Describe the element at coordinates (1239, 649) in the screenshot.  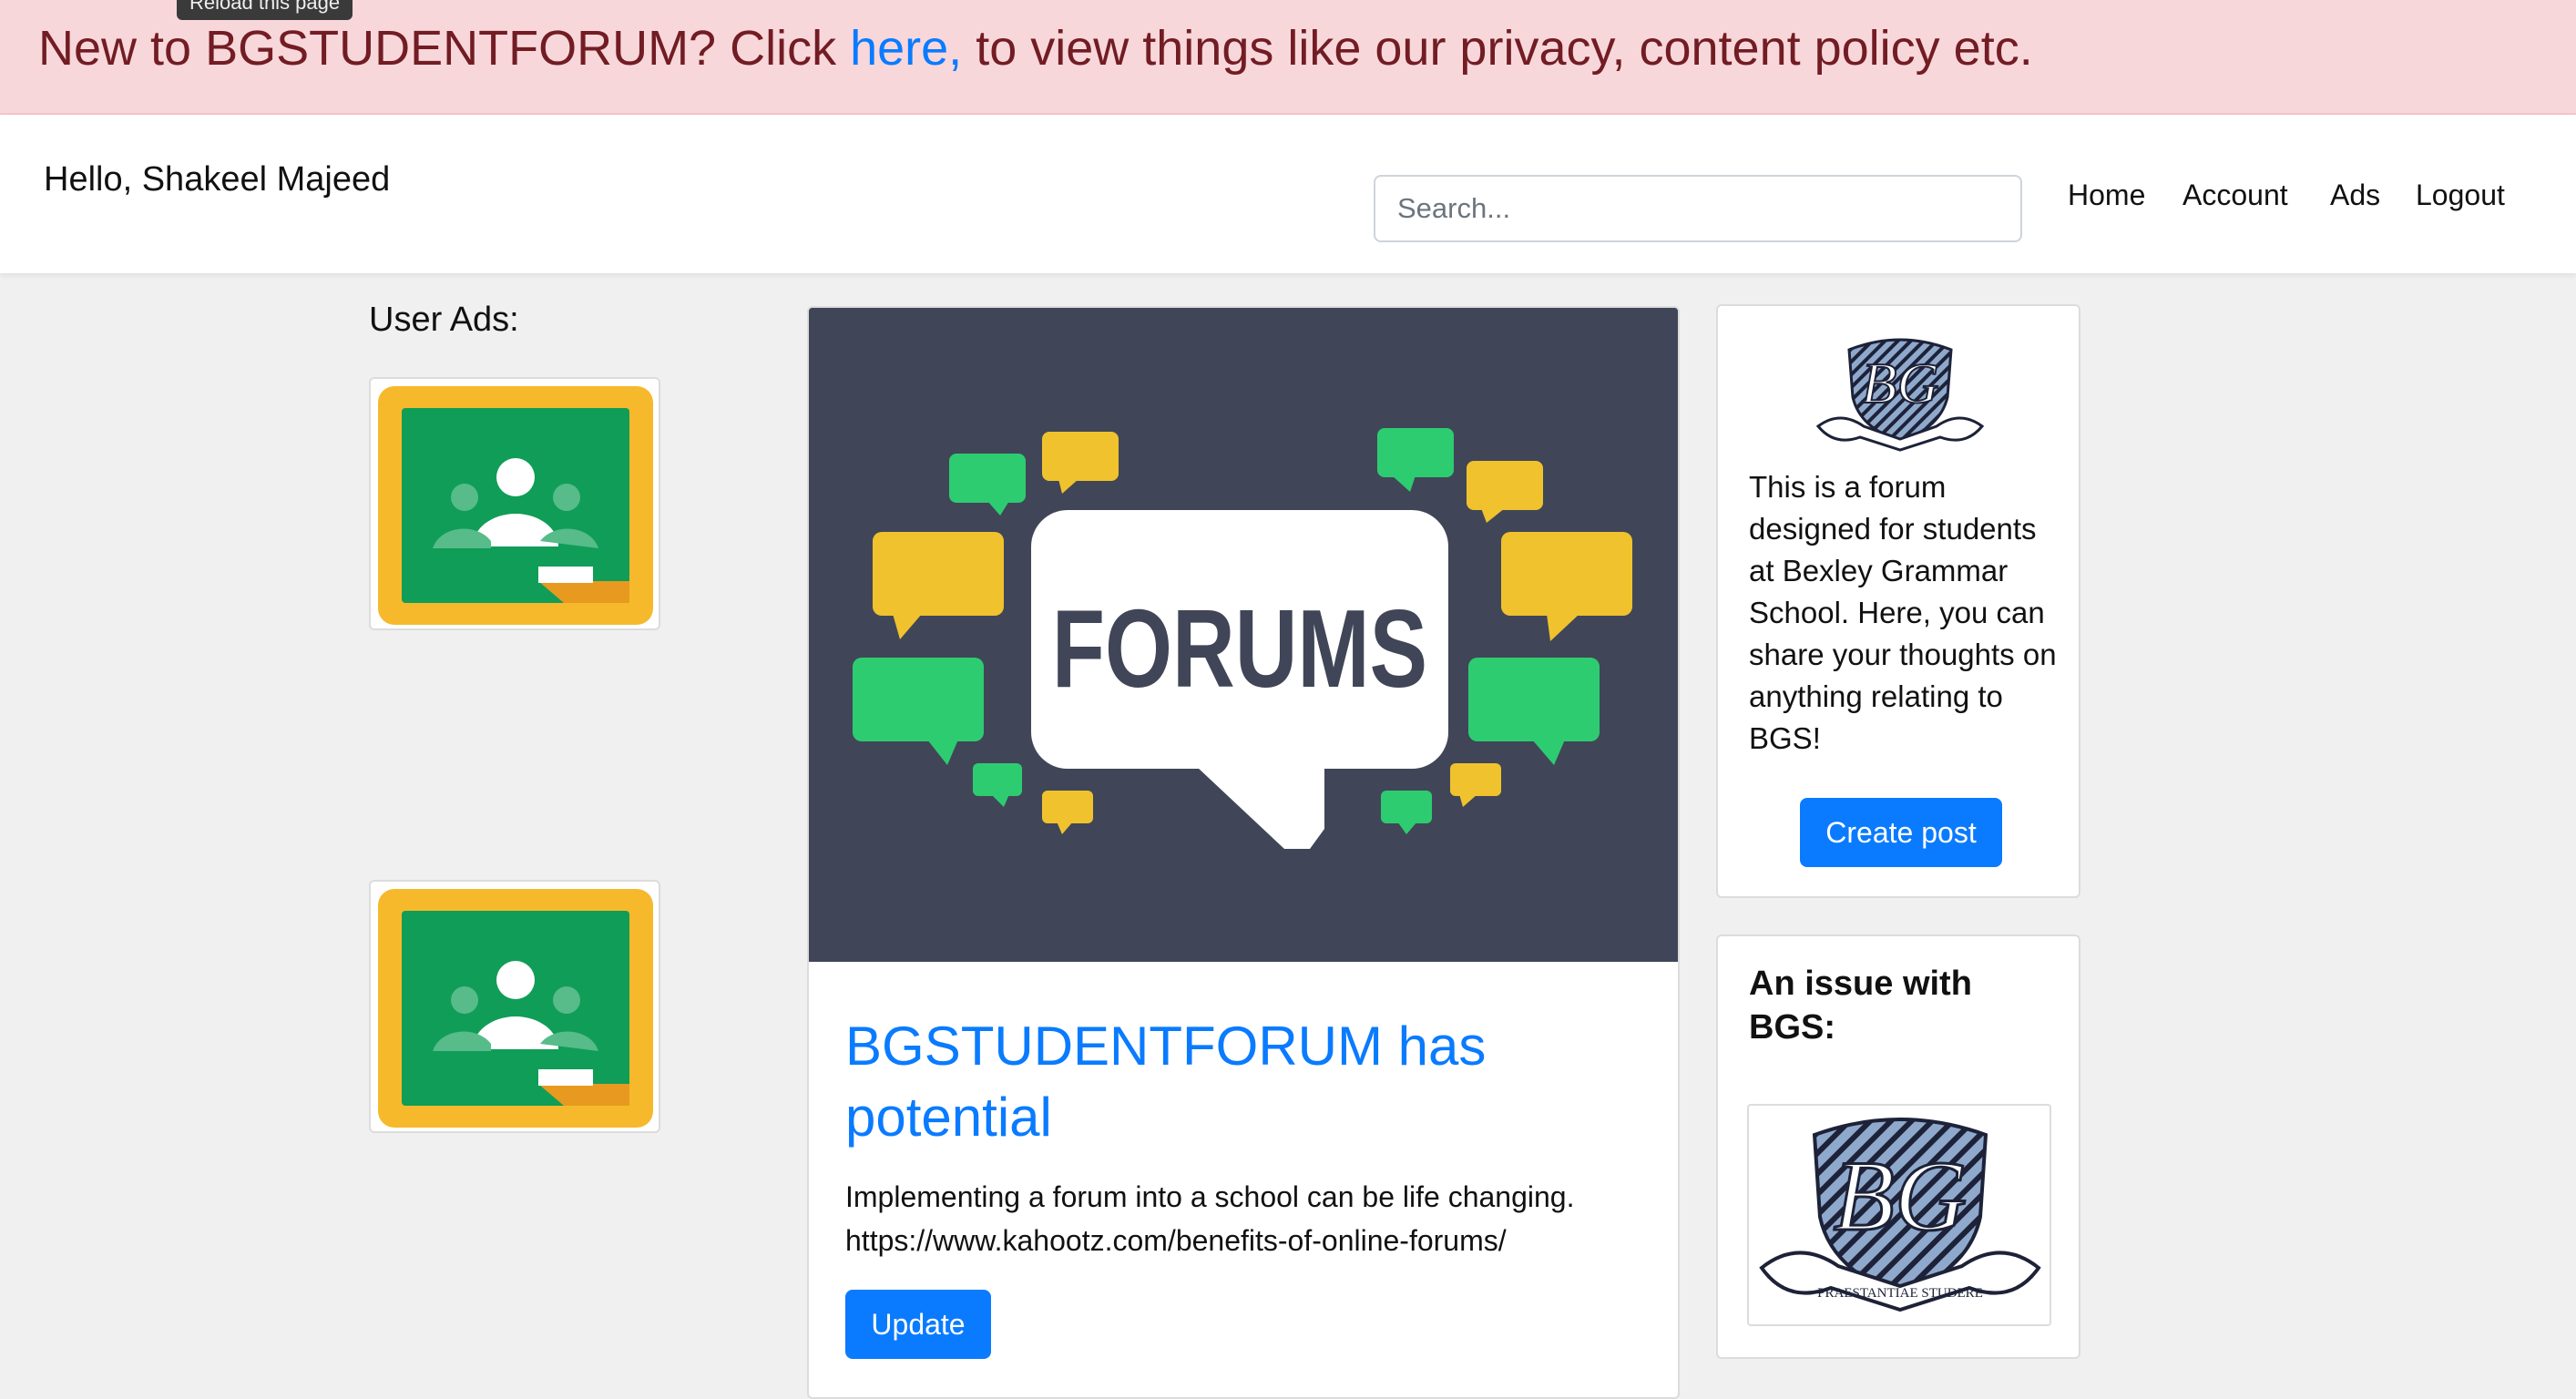
I see `forums-banner-text: FORUMS` at that location.